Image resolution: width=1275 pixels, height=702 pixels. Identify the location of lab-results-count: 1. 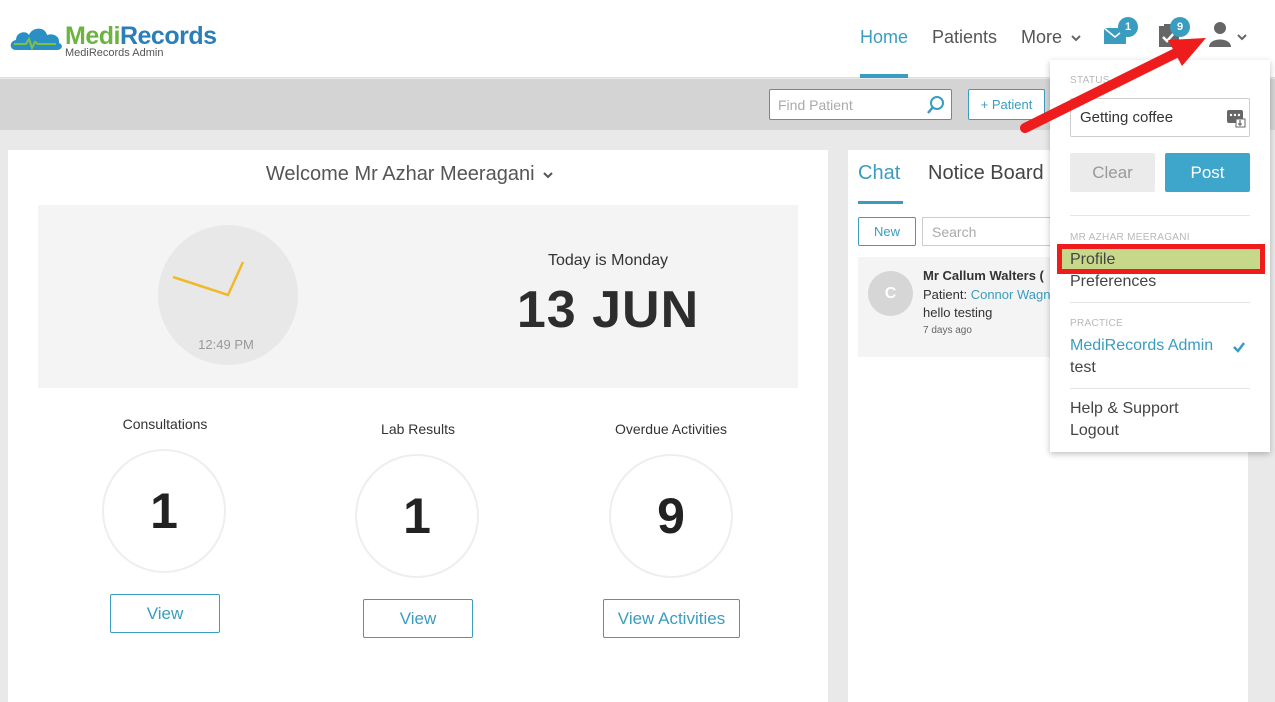
(417, 516).